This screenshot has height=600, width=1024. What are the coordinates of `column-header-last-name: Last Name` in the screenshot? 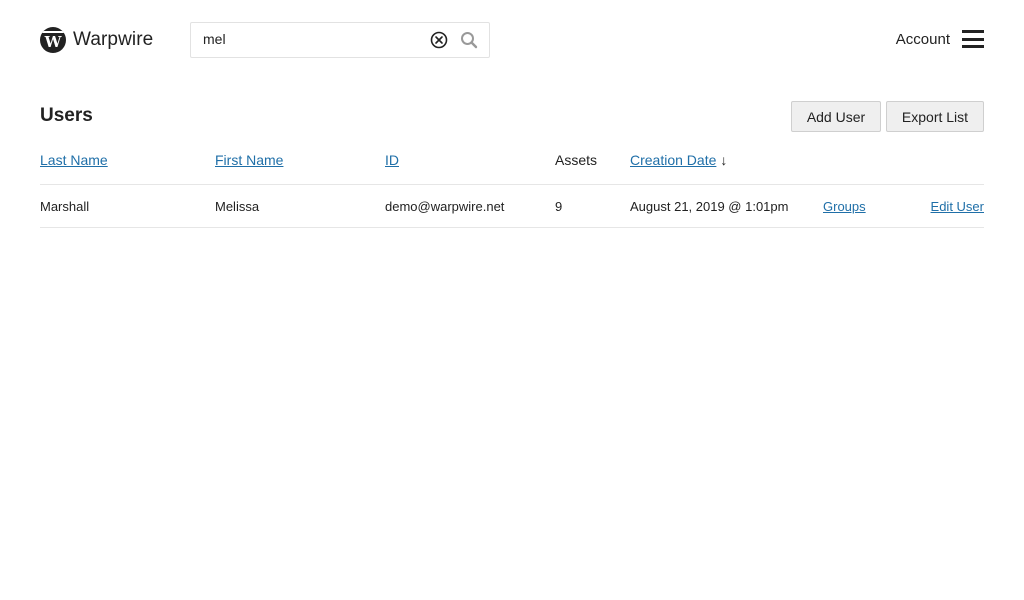 It's located at (74, 160).